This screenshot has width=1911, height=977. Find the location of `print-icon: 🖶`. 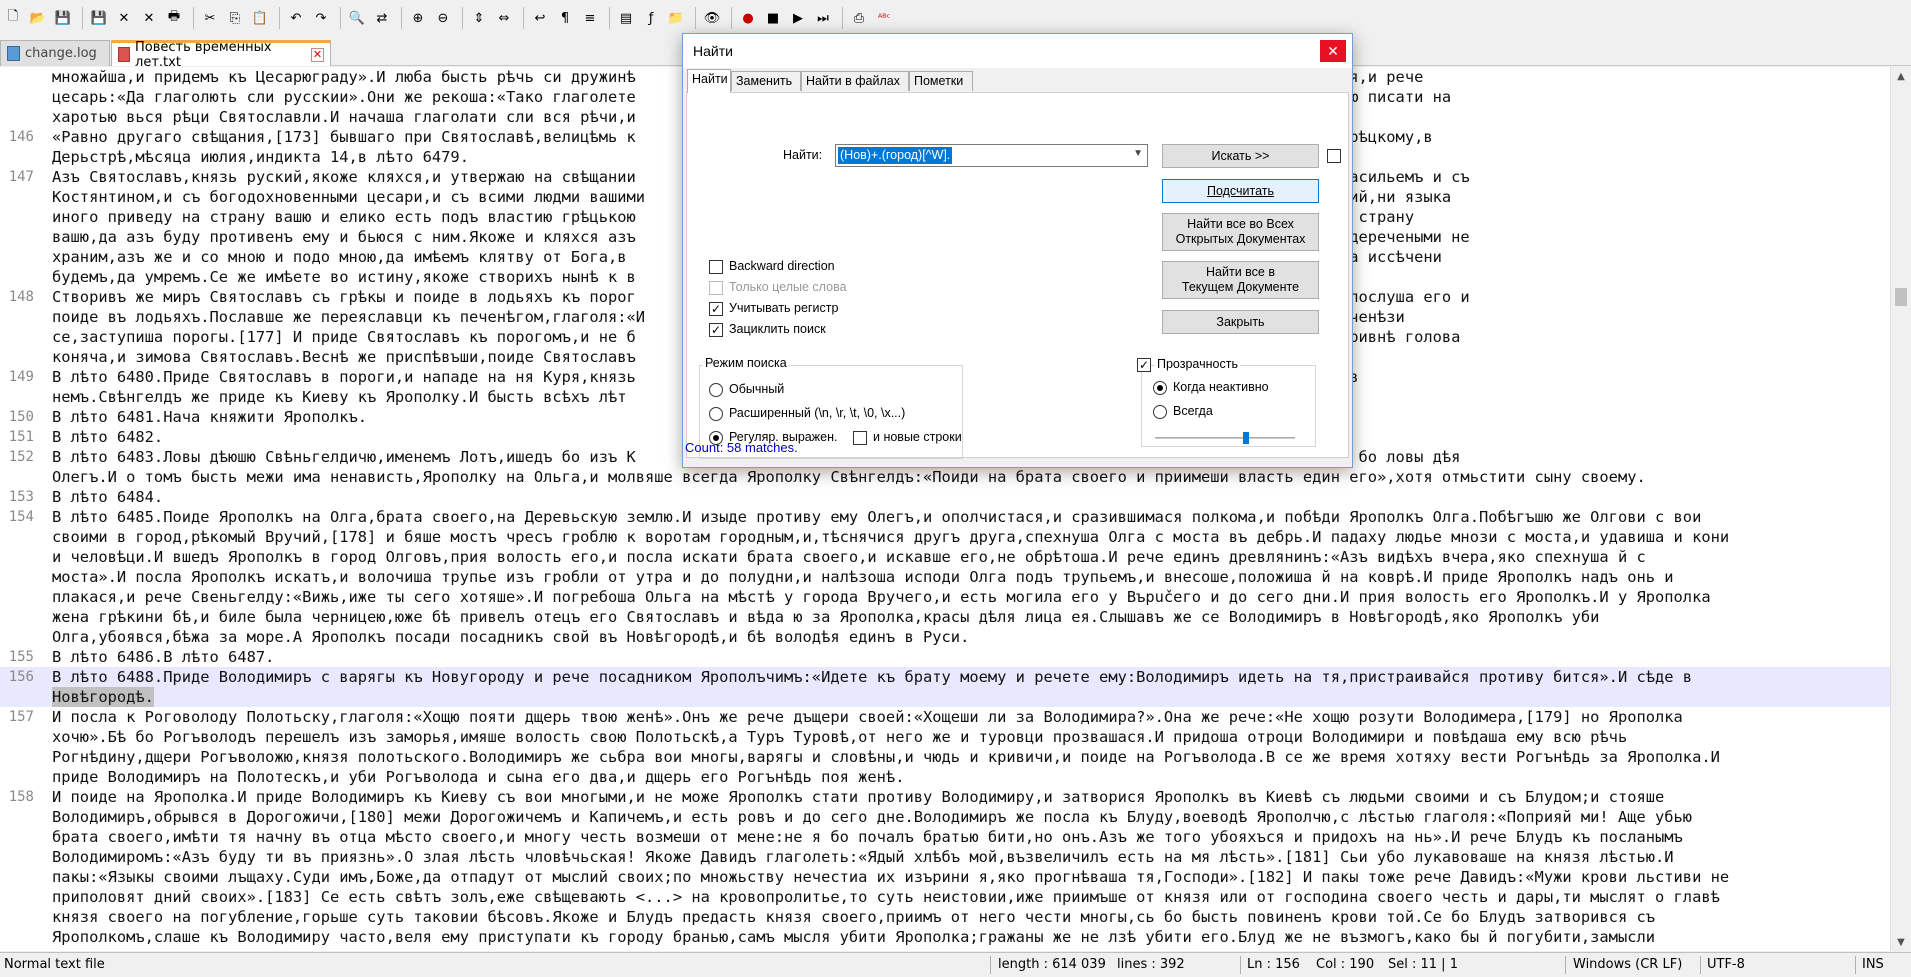

print-icon: 🖶 is located at coordinates (174, 18).